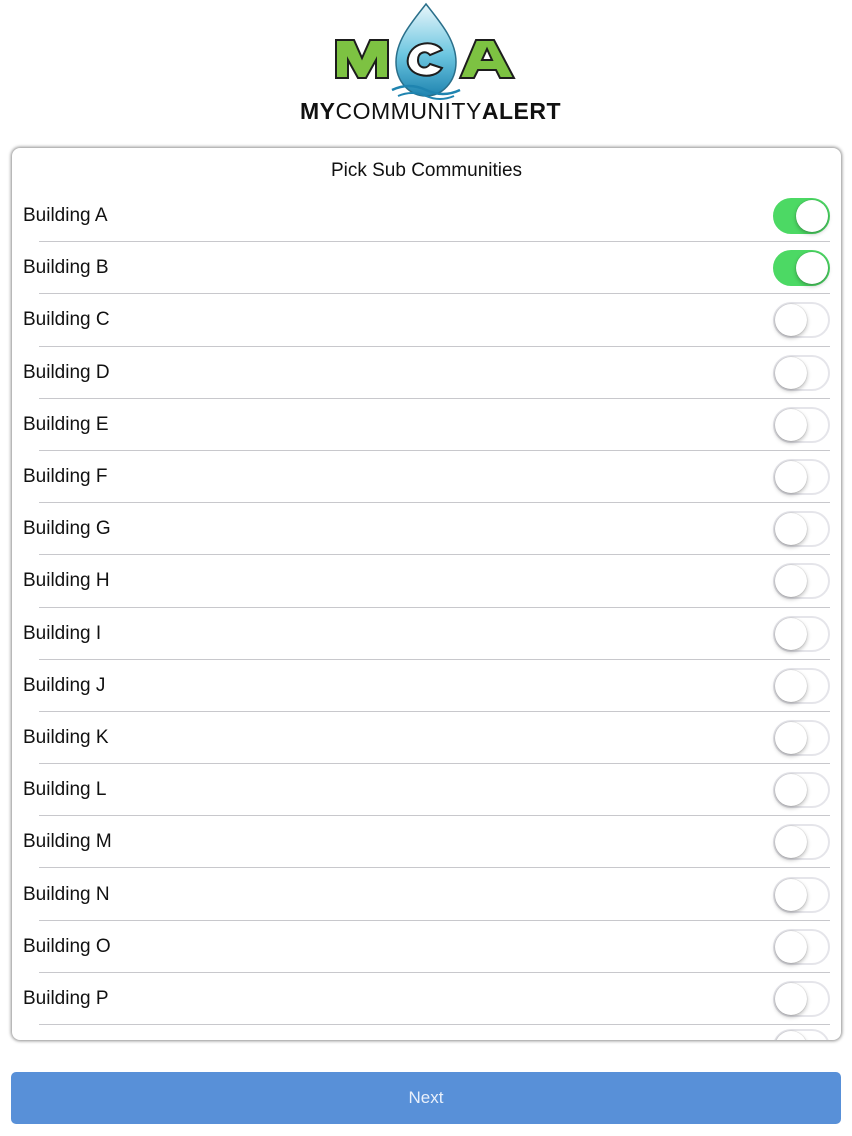  What do you see at coordinates (65, 216) in the screenshot?
I see `building-label: Building A` at bounding box center [65, 216].